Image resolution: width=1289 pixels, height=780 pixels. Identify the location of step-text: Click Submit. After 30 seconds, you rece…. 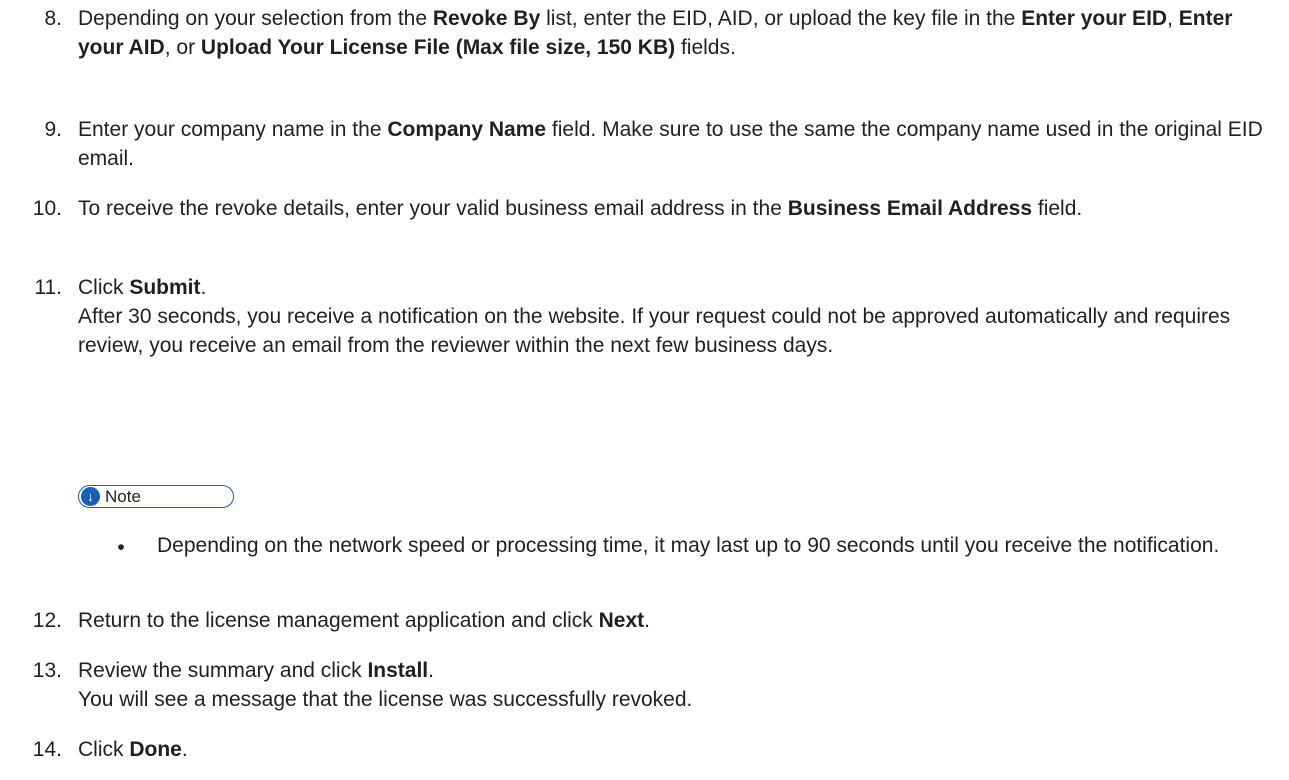
(680, 316).